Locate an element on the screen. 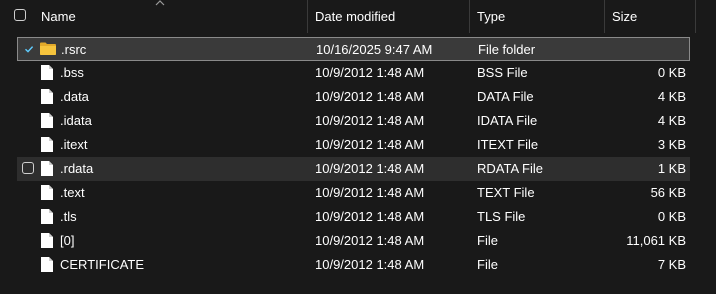  file-row: .itext 10/9/2012 1:48 AM ITEXT File 3 KB is located at coordinates (353, 145).